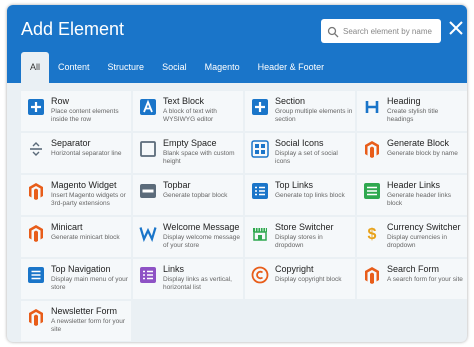  I want to click on element-name: Row, so click(60, 101).